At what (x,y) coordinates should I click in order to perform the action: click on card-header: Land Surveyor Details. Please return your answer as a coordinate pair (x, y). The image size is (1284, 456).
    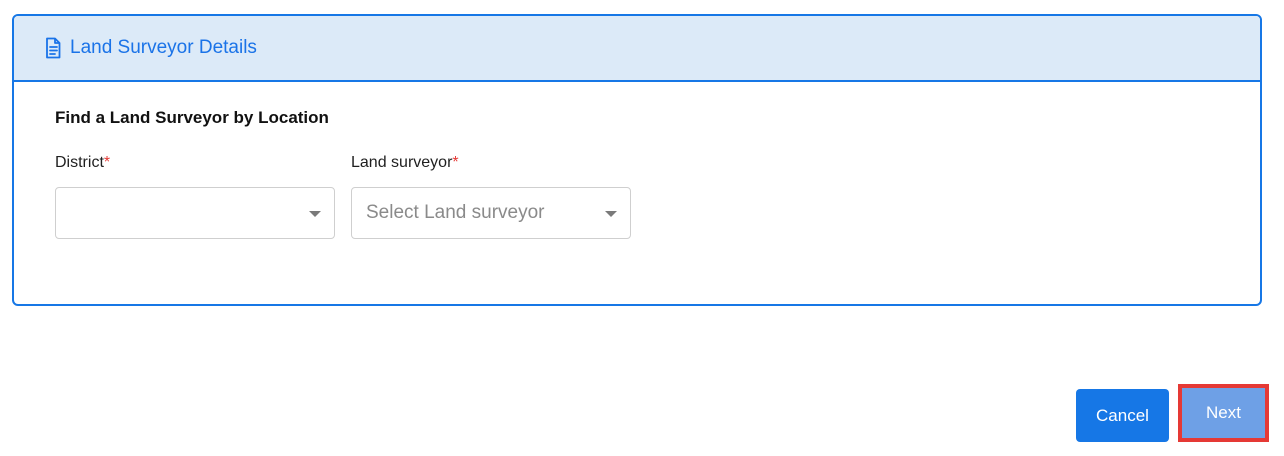
    Looking at the image, I should click on (637, 49).